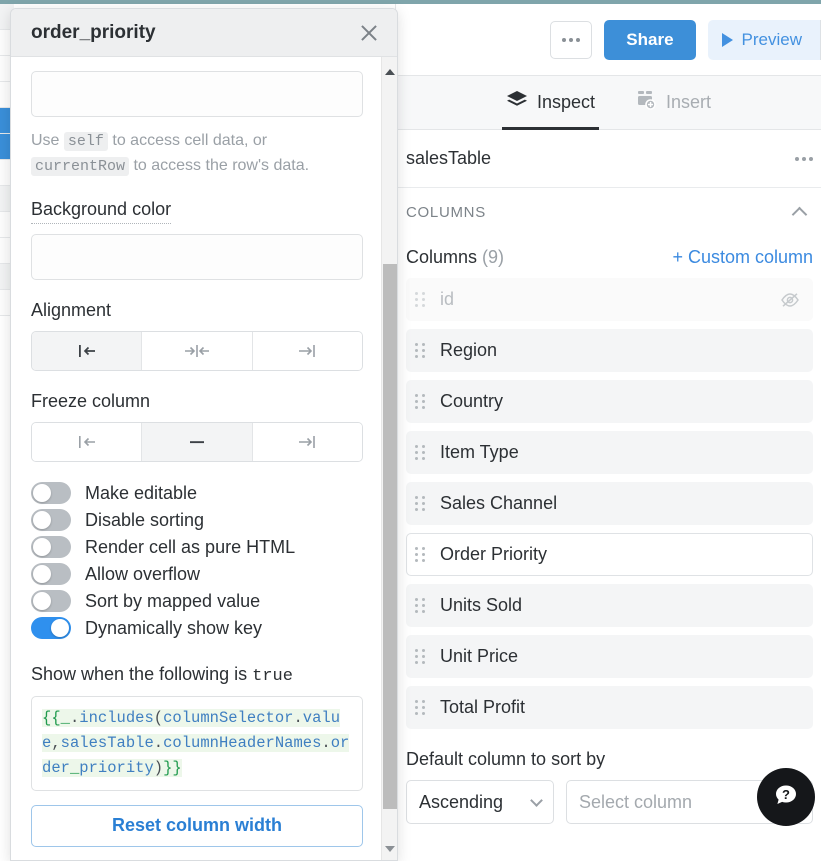 The image size is (821, 861). I want to click on background-color-label: Background color, so click(101, 211).